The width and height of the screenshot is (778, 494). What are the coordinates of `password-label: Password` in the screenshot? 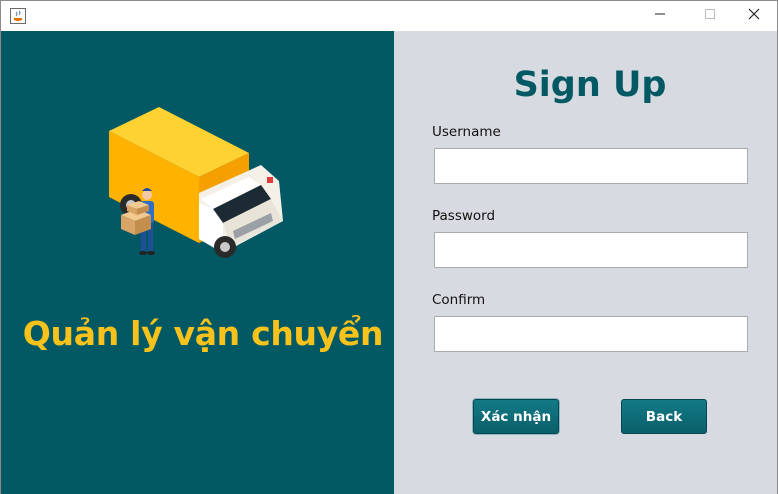 It's located at (464, 216).